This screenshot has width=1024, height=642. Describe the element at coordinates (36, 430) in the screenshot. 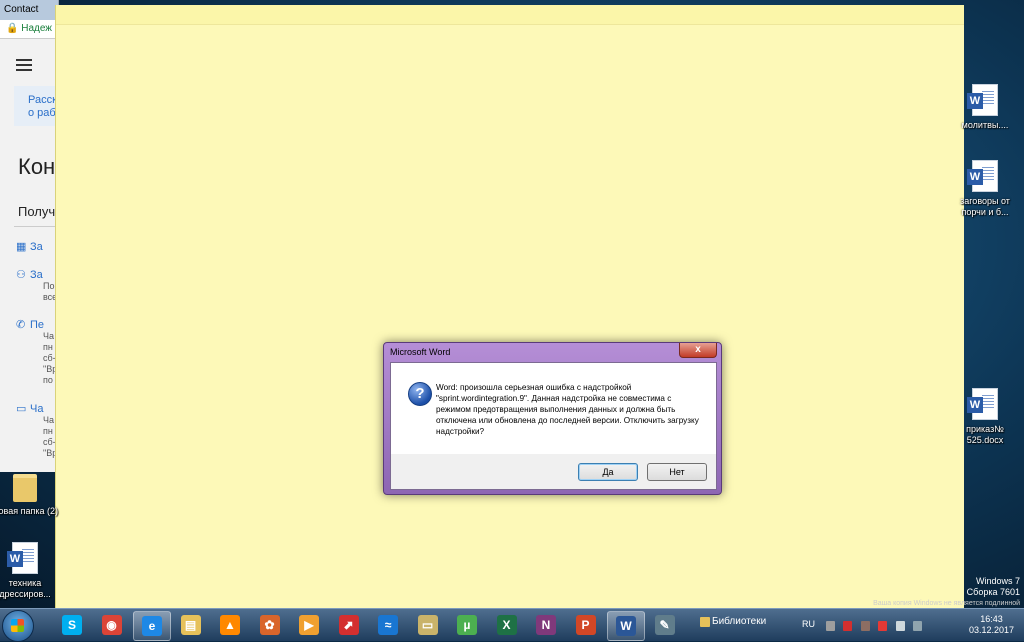

I see `contact-option: ▭ Ча Ча пн сб- "Вр` at that location.